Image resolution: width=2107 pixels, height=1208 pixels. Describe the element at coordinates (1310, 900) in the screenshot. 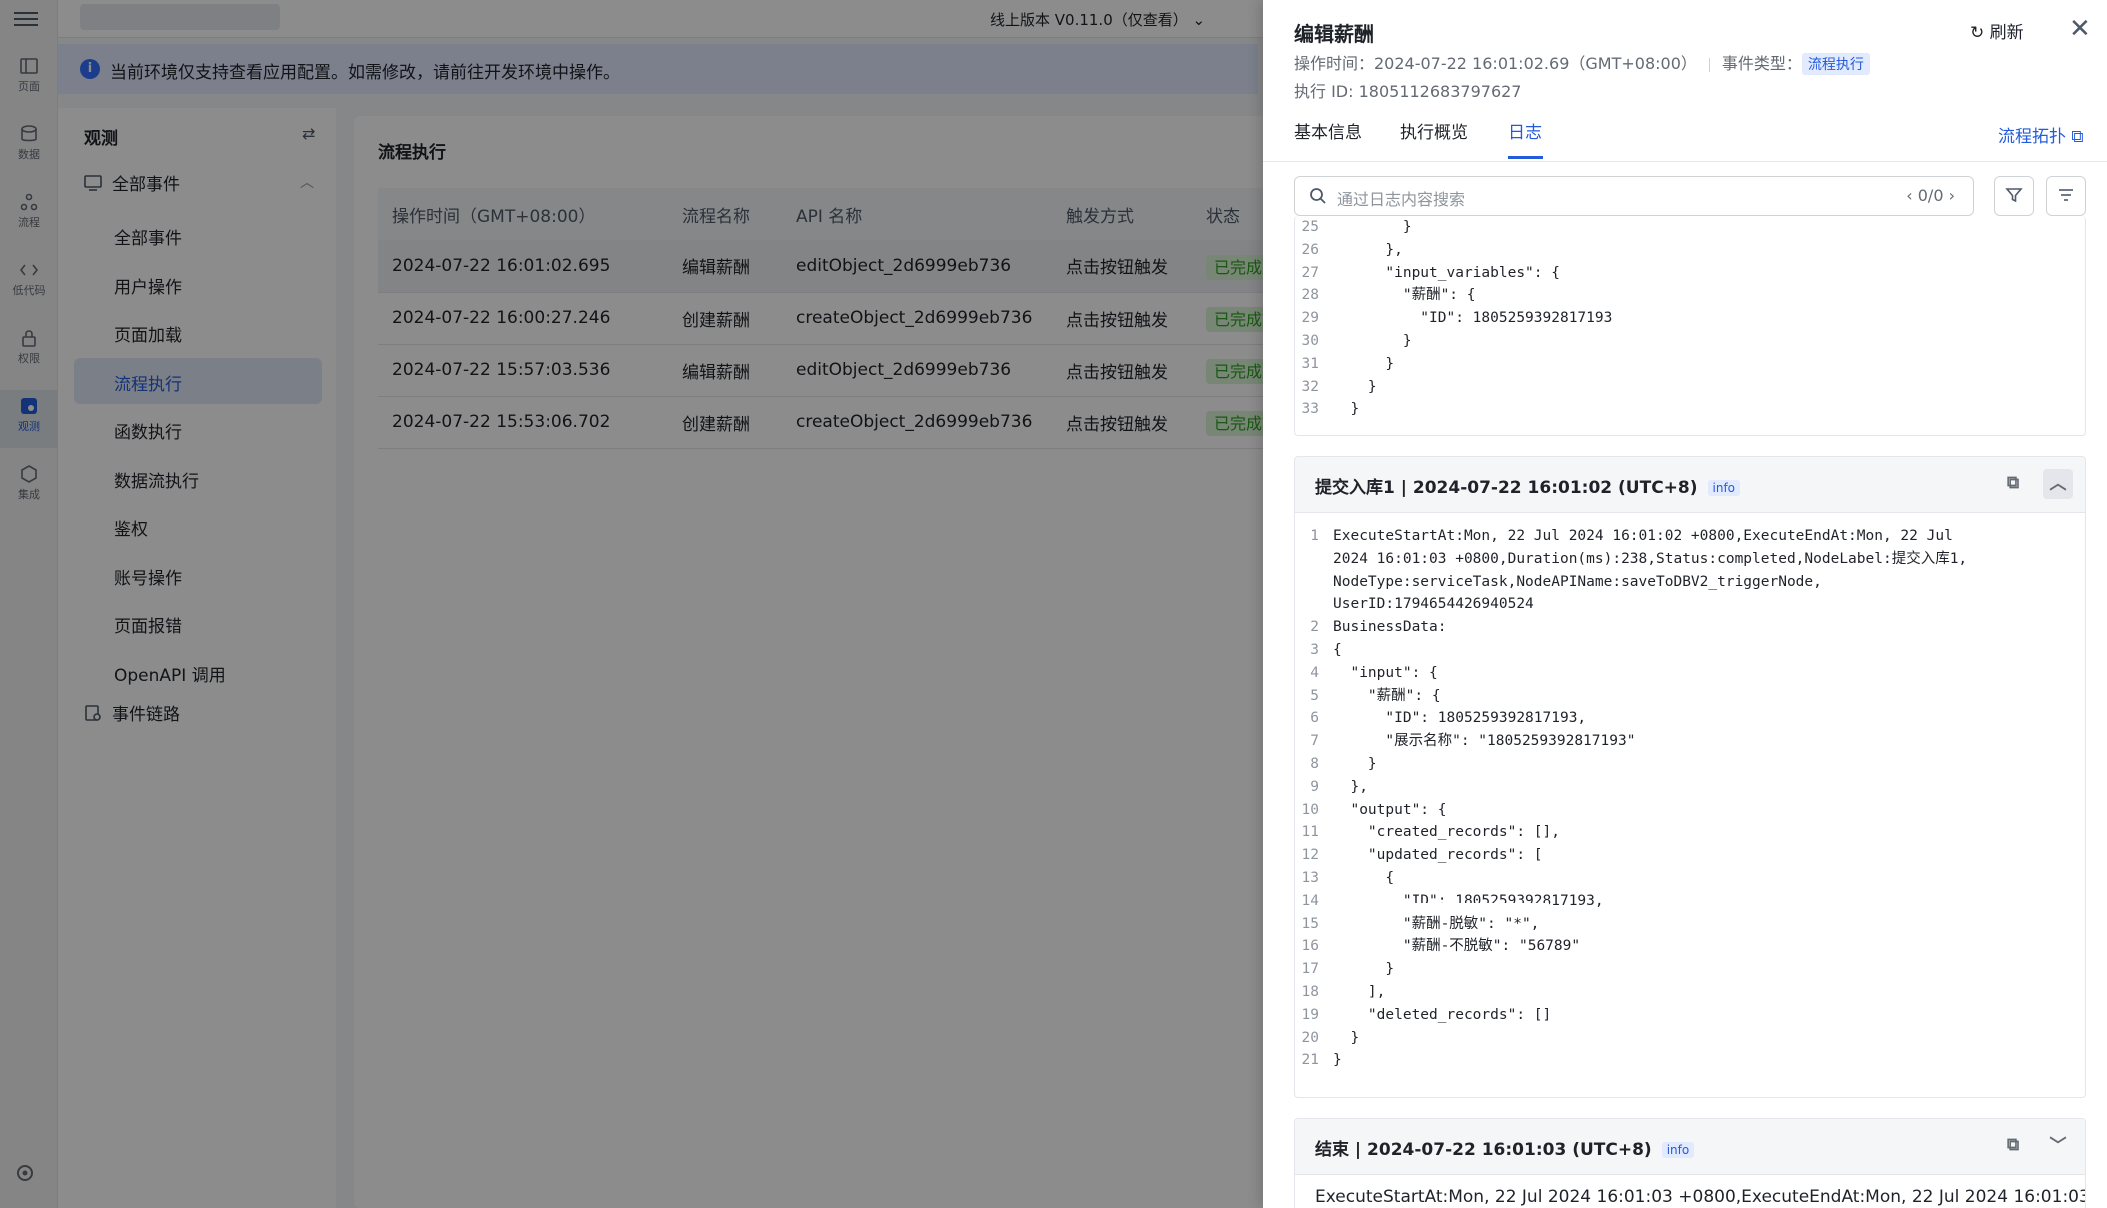

I see `line-number: 14` at that location.